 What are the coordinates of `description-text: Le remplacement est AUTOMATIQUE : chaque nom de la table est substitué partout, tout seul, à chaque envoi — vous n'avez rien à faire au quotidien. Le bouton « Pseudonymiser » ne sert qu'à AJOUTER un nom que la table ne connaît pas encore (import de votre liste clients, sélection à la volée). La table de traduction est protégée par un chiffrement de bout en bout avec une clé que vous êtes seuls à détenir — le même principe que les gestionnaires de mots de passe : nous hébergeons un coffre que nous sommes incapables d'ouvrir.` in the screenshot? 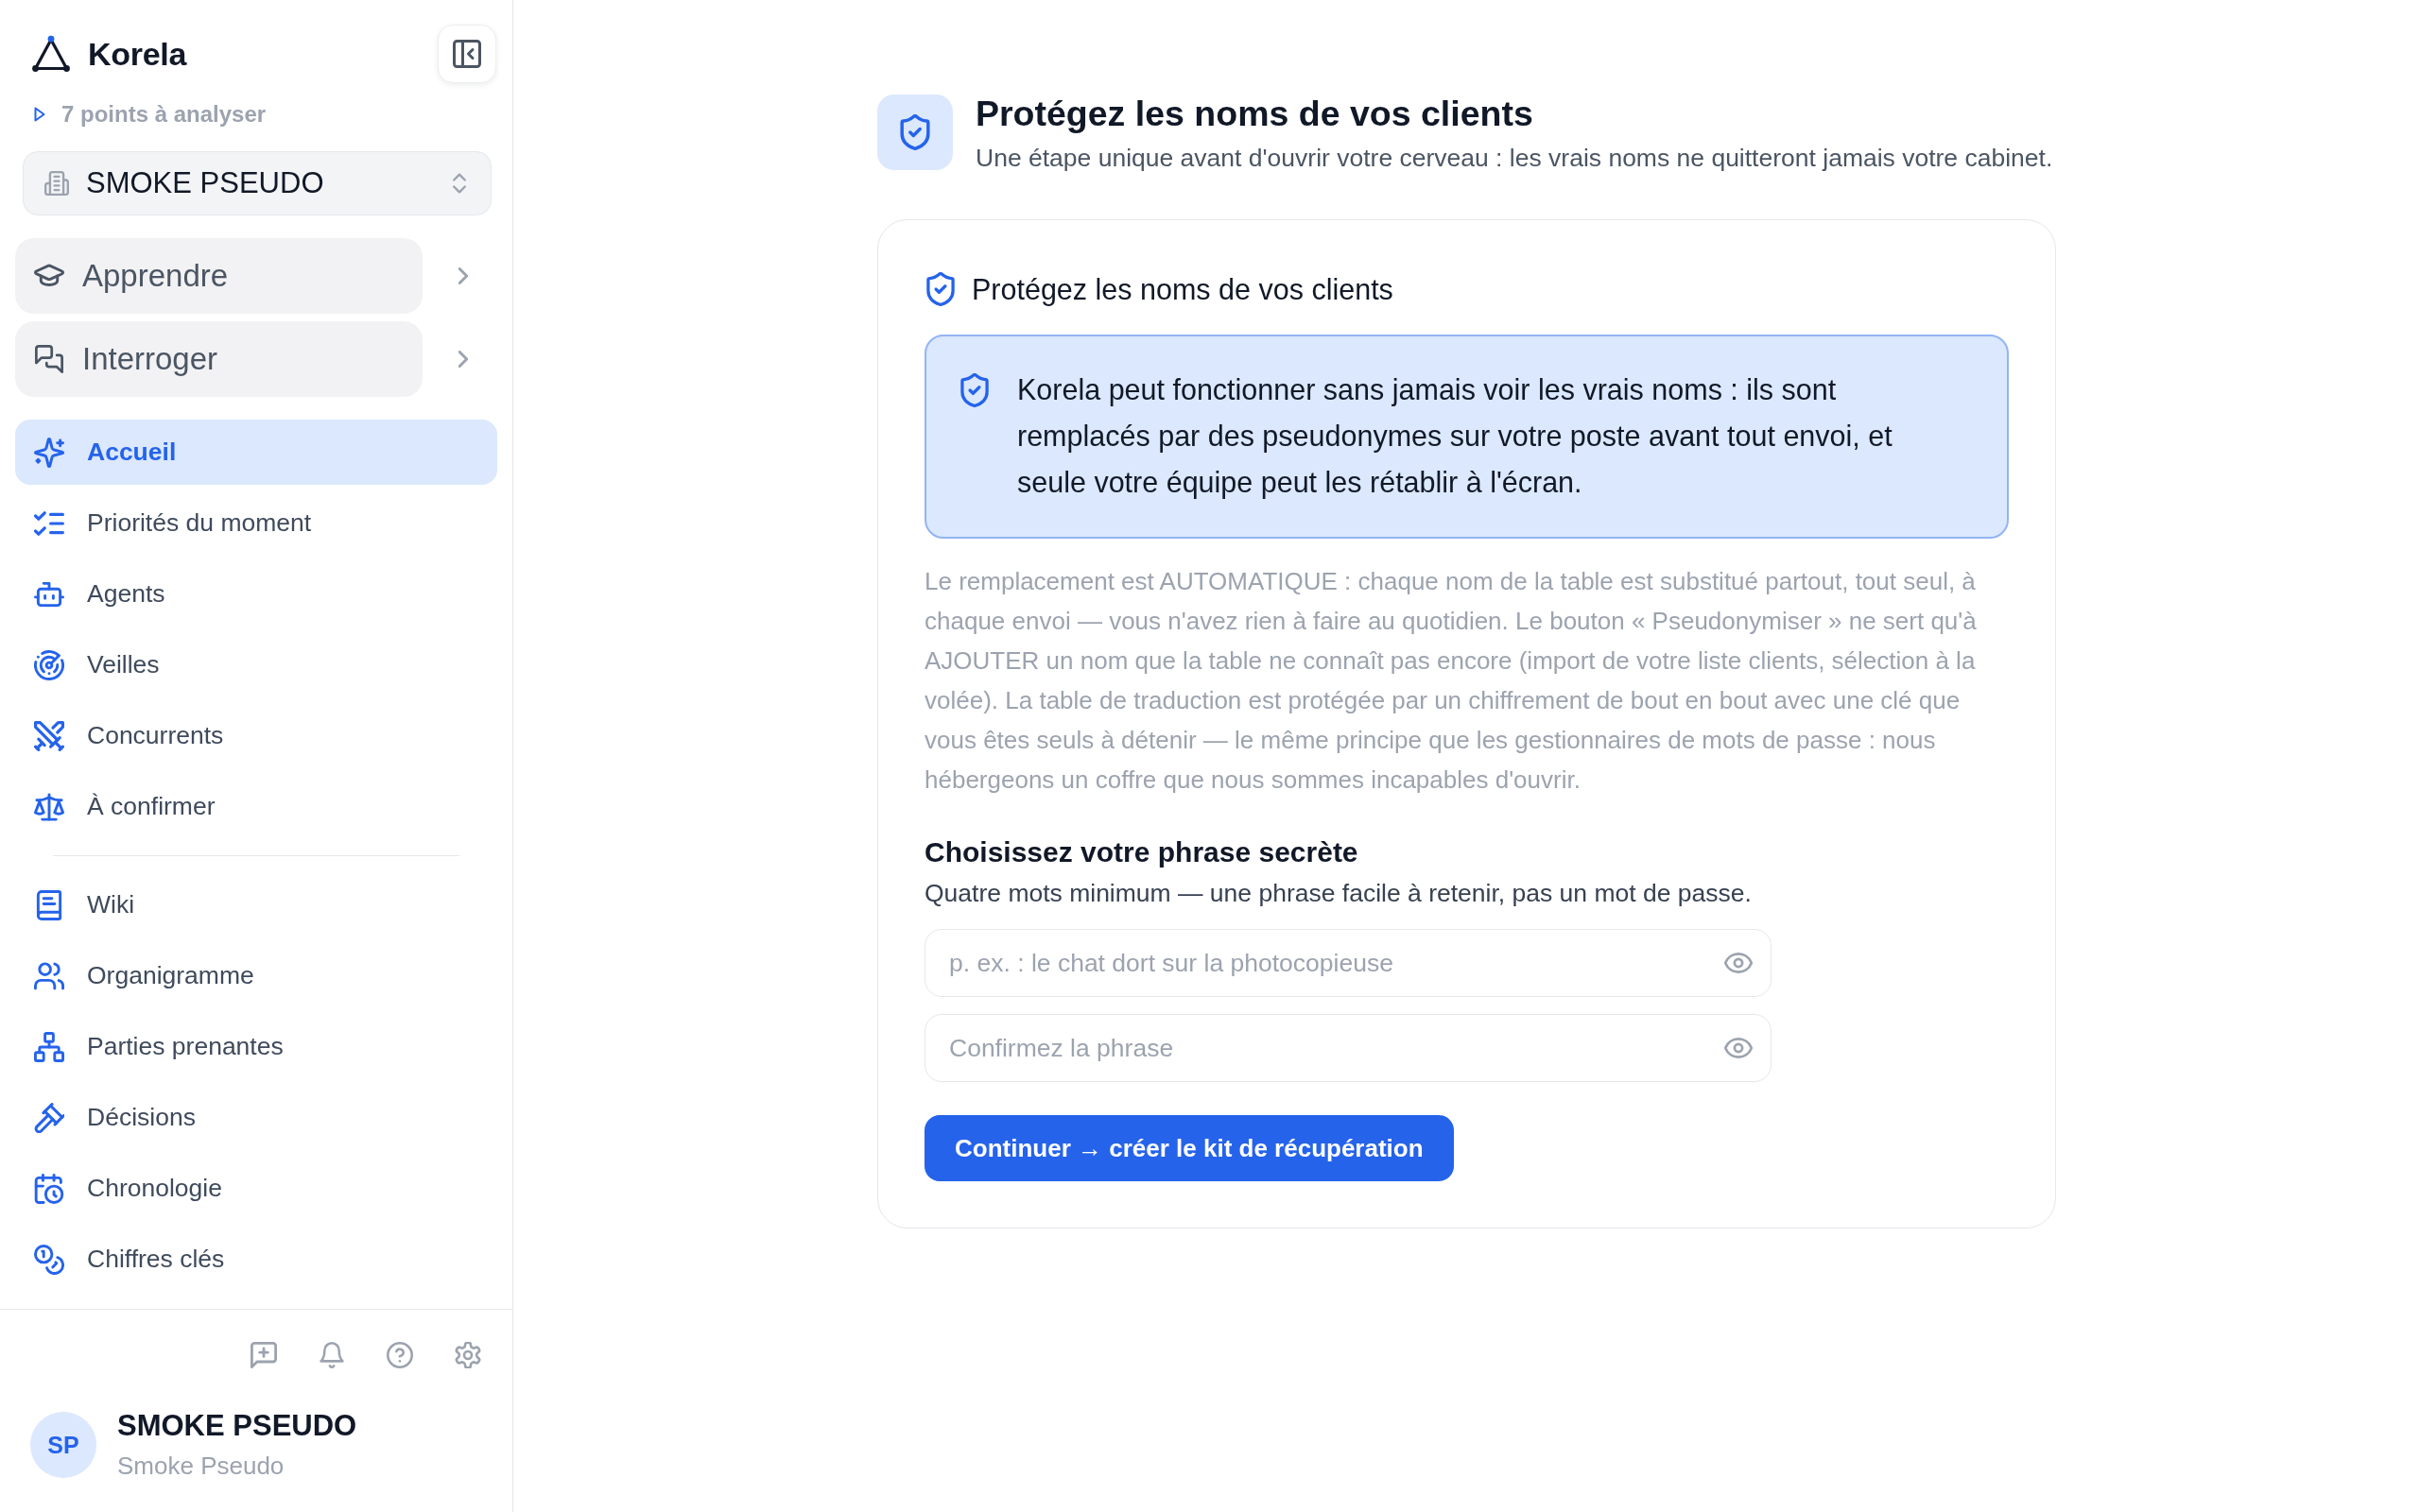 It's located at (1452, 681).